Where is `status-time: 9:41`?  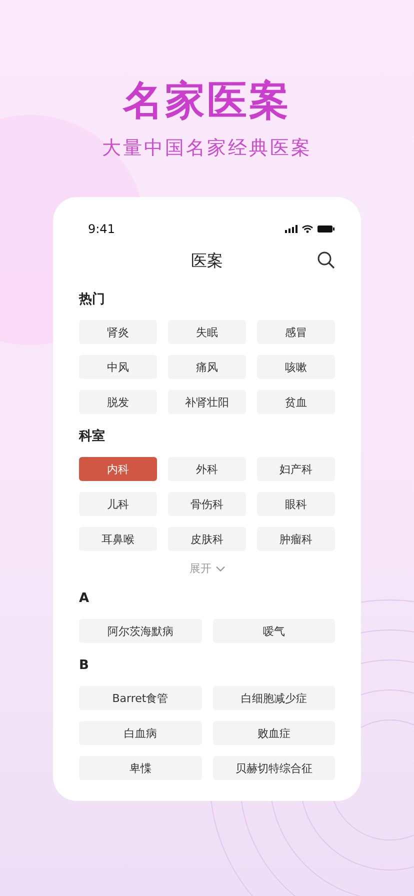
status-time: 9:41 is located at coordinates (101, 229).